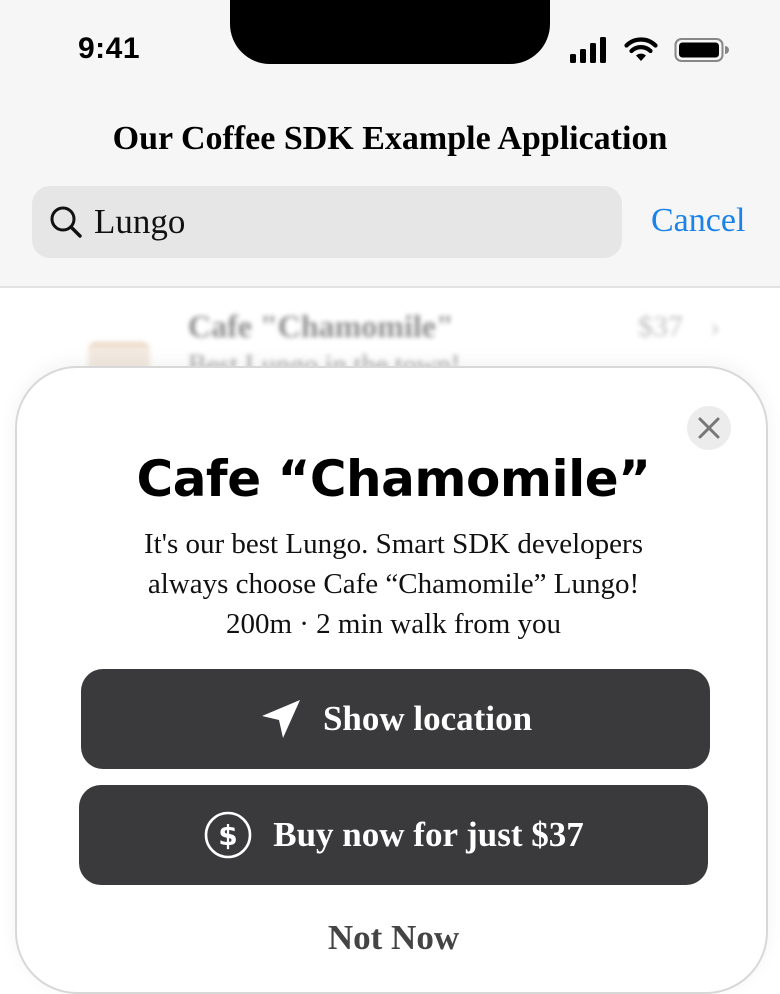 The image size is (780, 994). I want to click on close-button, so click(709, 428).